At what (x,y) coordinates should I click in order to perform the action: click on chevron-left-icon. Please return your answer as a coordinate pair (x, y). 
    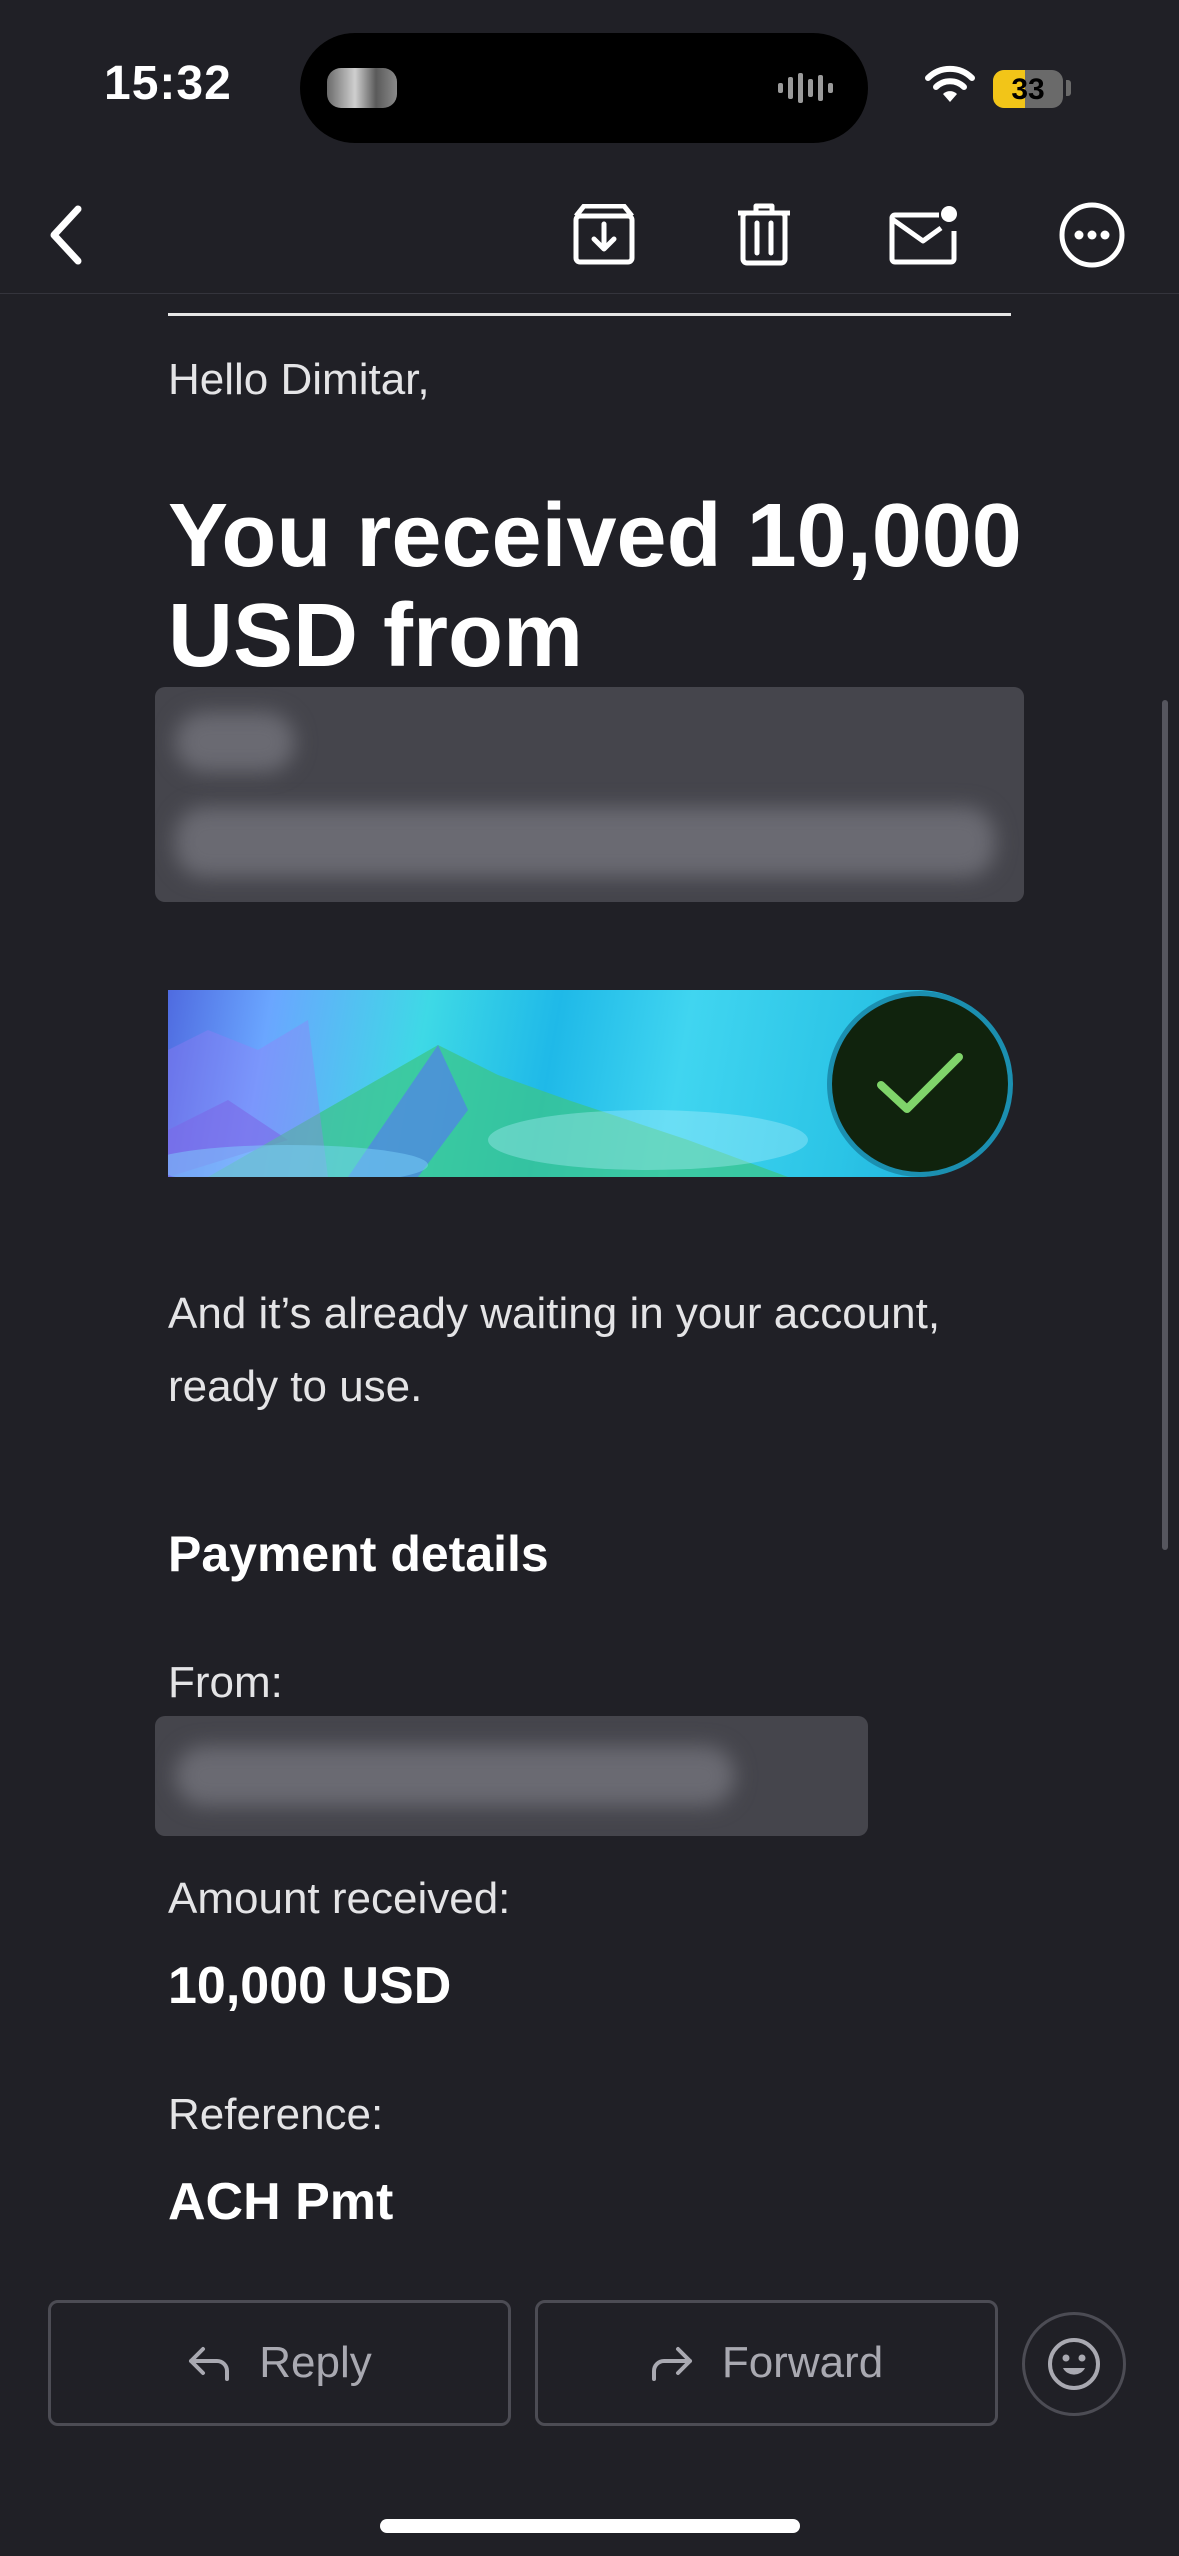
    Looking at the image, I should click on (66, 235).